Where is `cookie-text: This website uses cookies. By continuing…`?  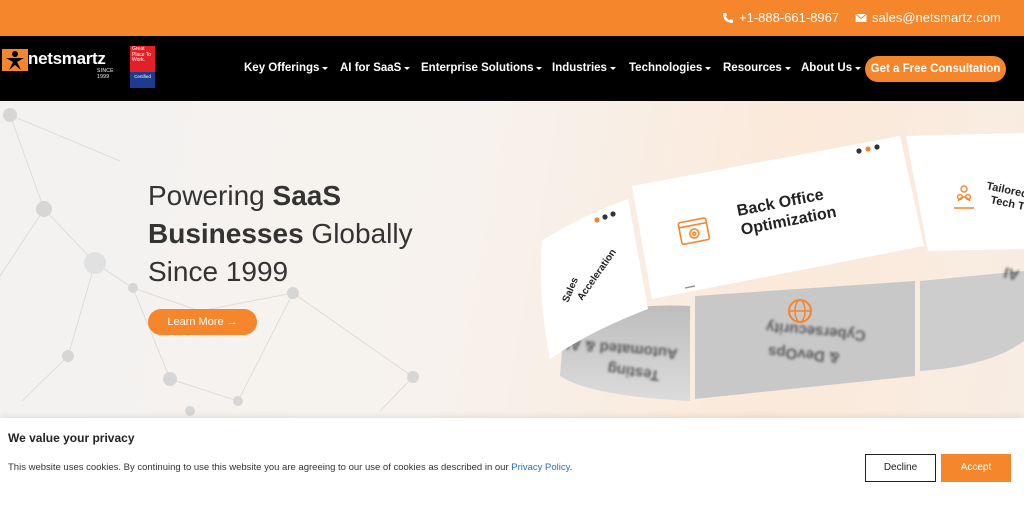
cookie-text: This website uses cookies. By continuing… is located at coordinates (260, 467).